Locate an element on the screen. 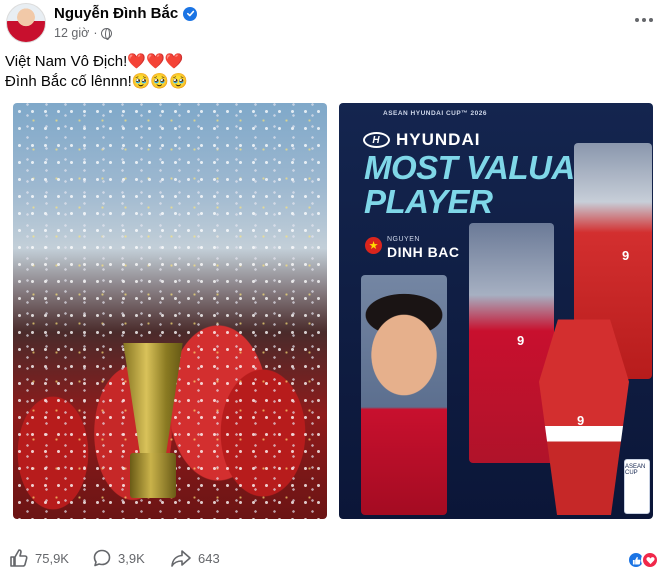 The width and height of the screenshot is (668, 583). tournament-badge-icon: ASEAN CUP is located at coordinates (637, 486).